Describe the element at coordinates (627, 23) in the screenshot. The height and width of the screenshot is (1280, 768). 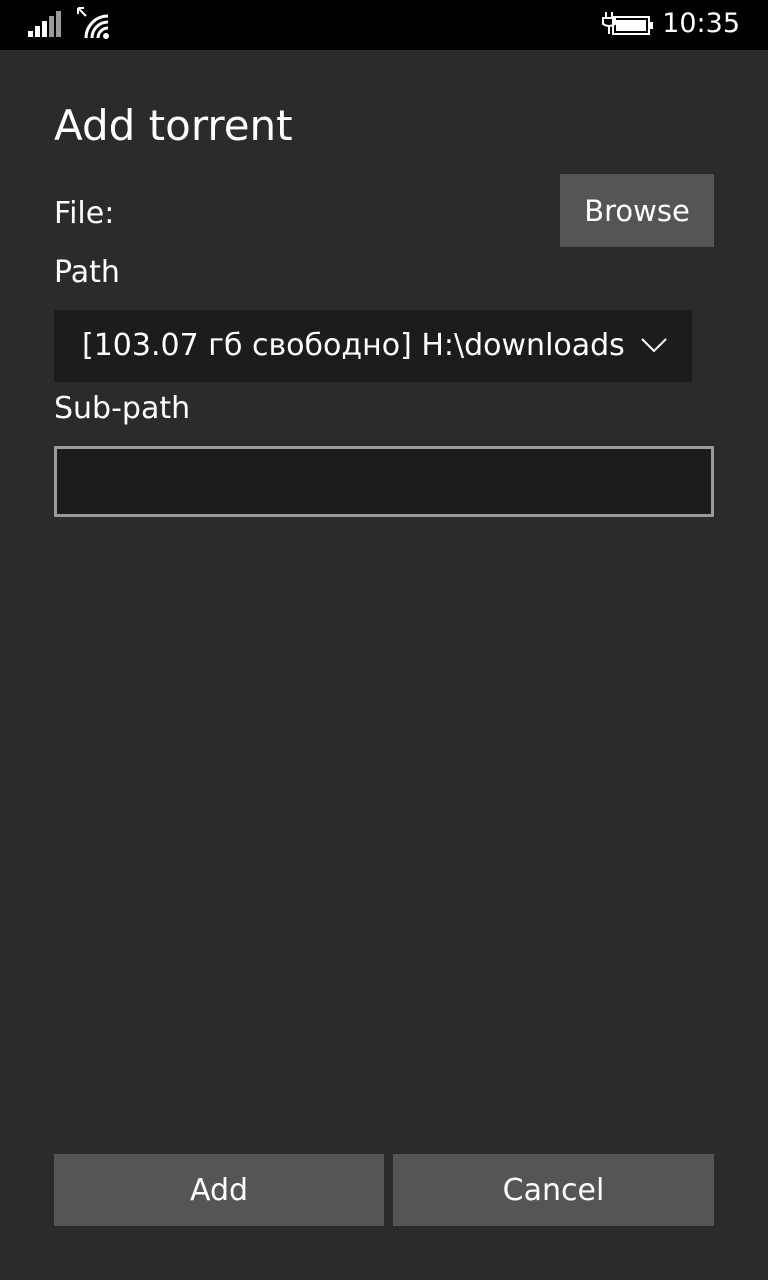
I see `battery-charging-icon` at that location.